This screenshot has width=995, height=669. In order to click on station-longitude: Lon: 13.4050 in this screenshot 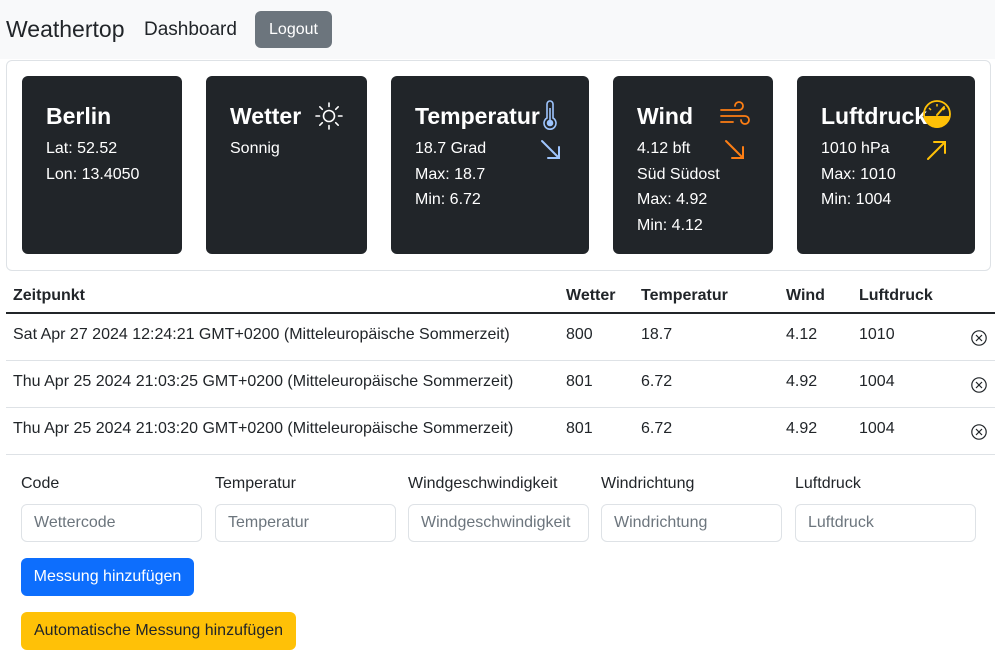, I will do `click(93, 174)`.